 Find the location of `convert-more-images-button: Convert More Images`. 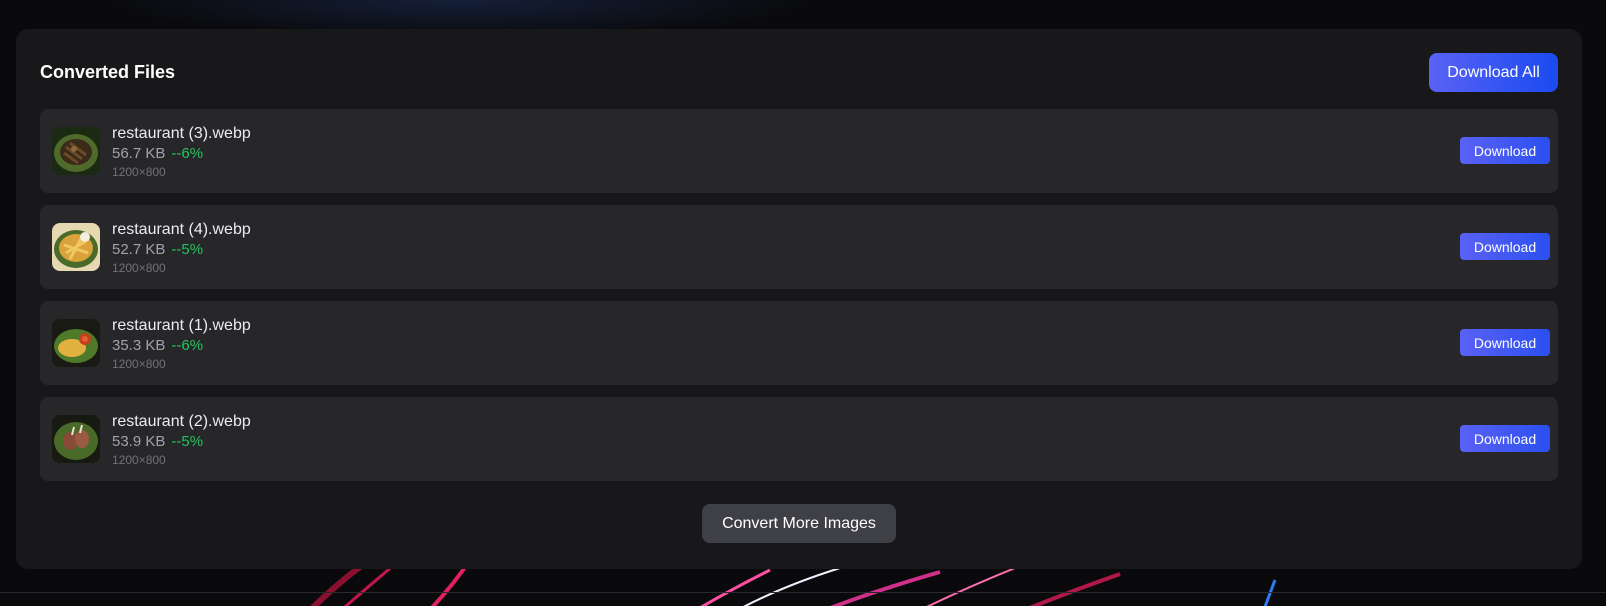

convert-more-images-button: Convert More Images is located at coordinates (799, 523).